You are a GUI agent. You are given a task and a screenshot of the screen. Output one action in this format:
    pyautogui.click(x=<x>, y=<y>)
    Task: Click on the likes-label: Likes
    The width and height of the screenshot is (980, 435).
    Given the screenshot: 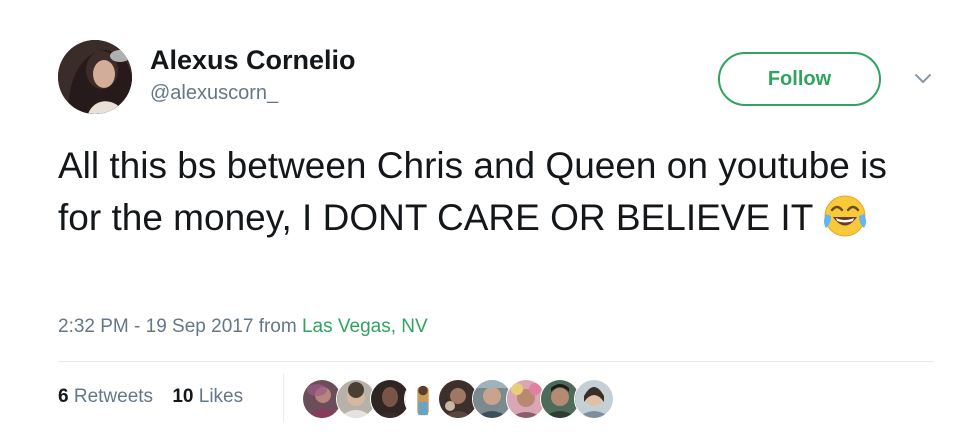 What is the action you would take?
    pyautogui.click(x=221, y=396)
    